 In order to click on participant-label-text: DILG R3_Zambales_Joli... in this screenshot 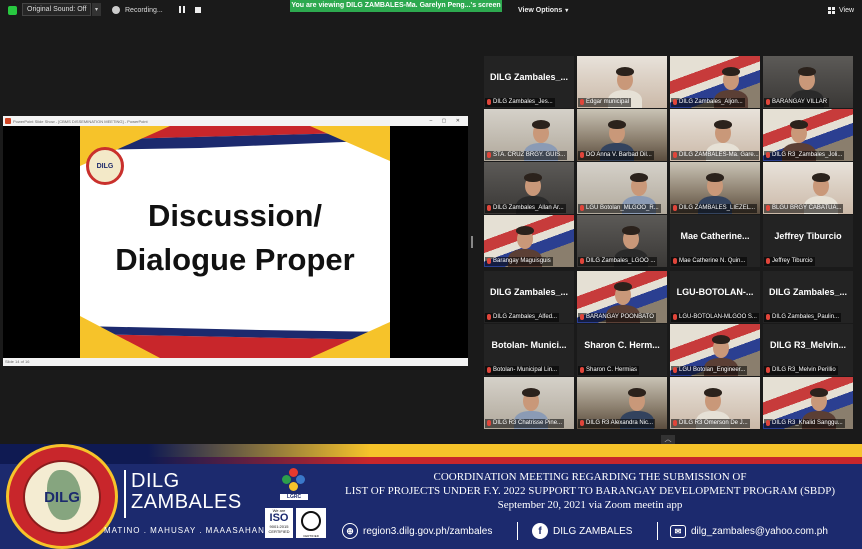, I will do `click(807, 155)`.